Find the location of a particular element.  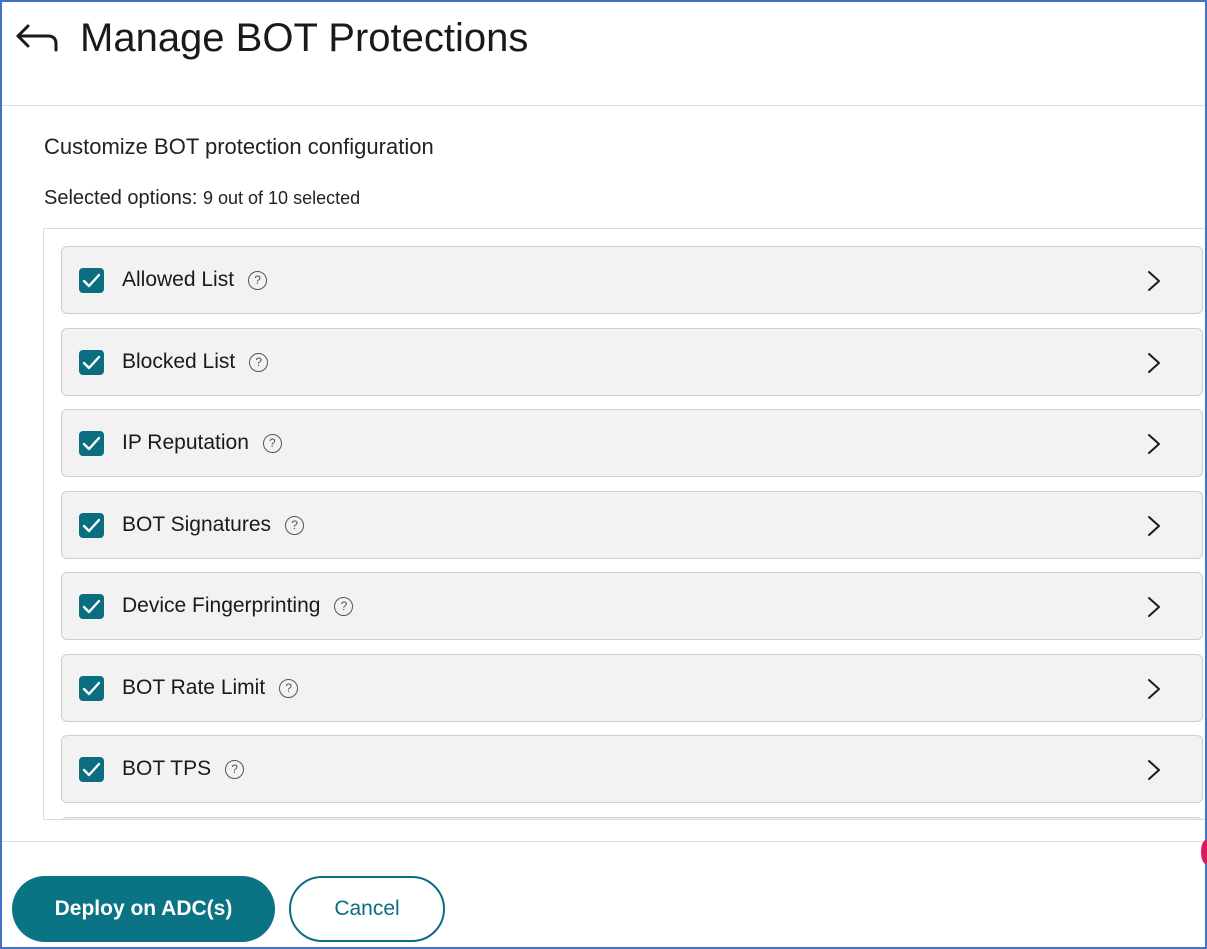

protection-name: Blocked List is located at coordinates (179, 361).